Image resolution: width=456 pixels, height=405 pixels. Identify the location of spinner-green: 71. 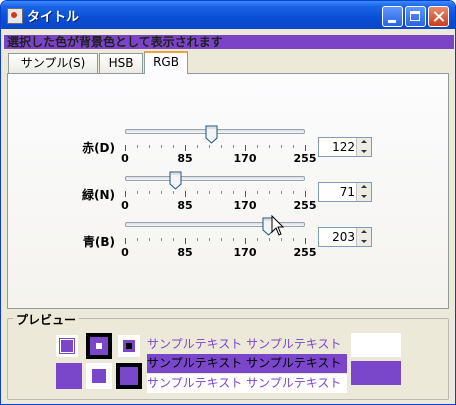
(345, 192).